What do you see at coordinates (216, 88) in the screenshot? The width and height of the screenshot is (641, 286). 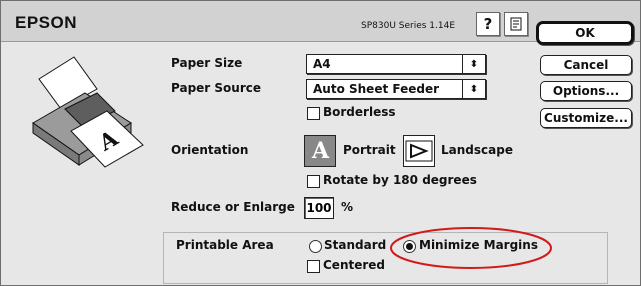 I see `paper-source-label: Paper Source` at bounding box center [216, 88].